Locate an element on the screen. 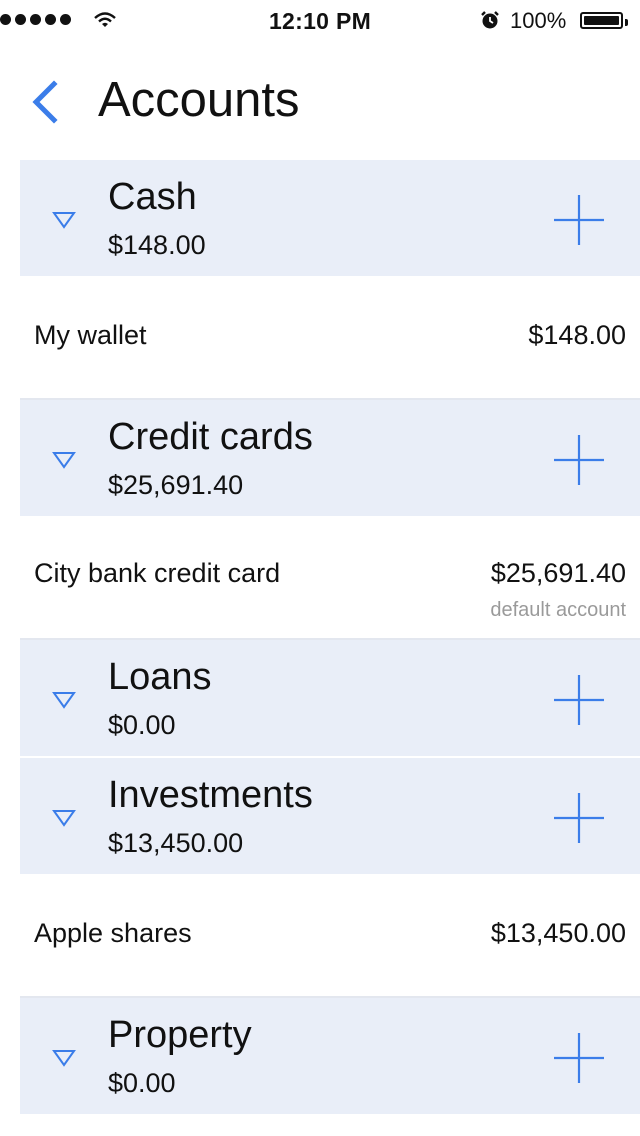 The height and width of the screenshot is (1136, 640). chevron-left-icon is located at coordinates (45, 102).